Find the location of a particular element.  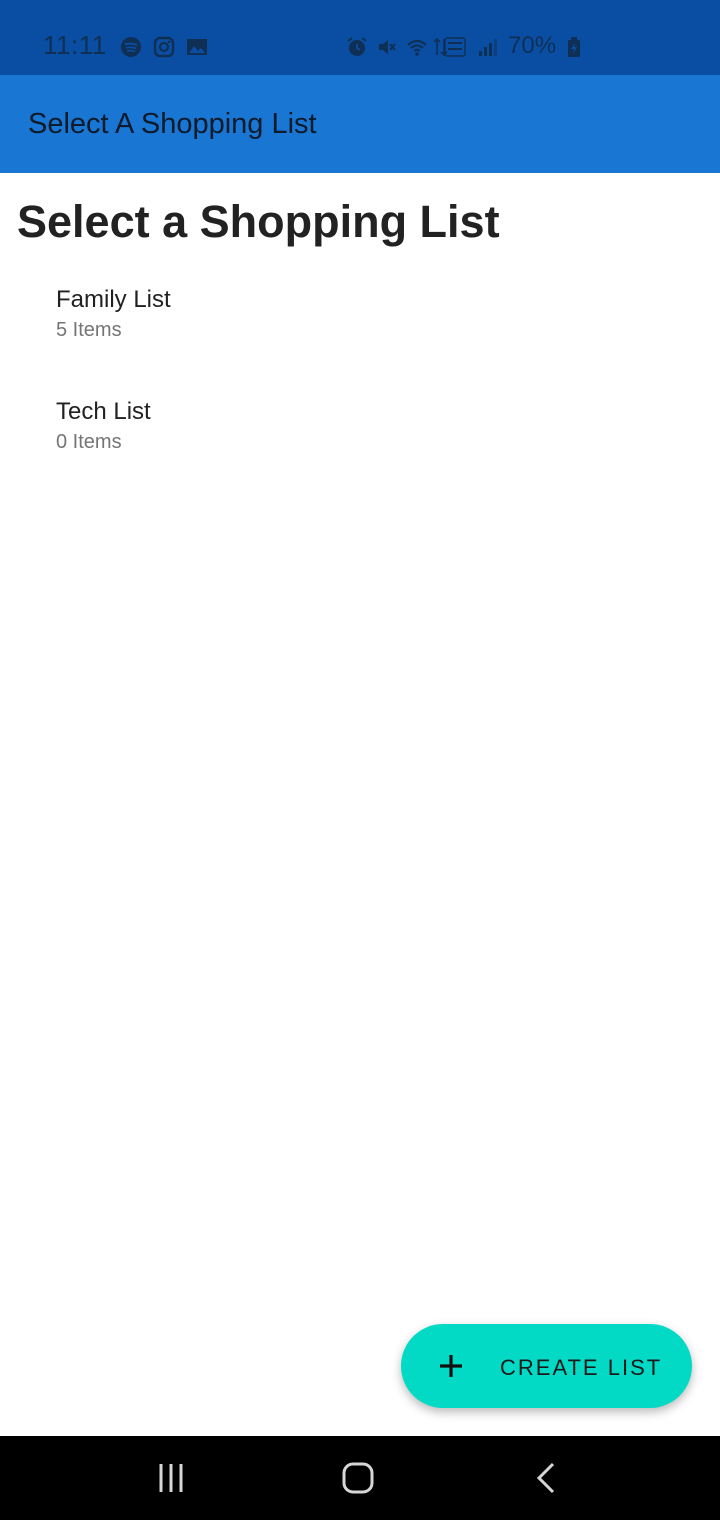

list-item-count: 5 Items is located at coordinates (89, 330).